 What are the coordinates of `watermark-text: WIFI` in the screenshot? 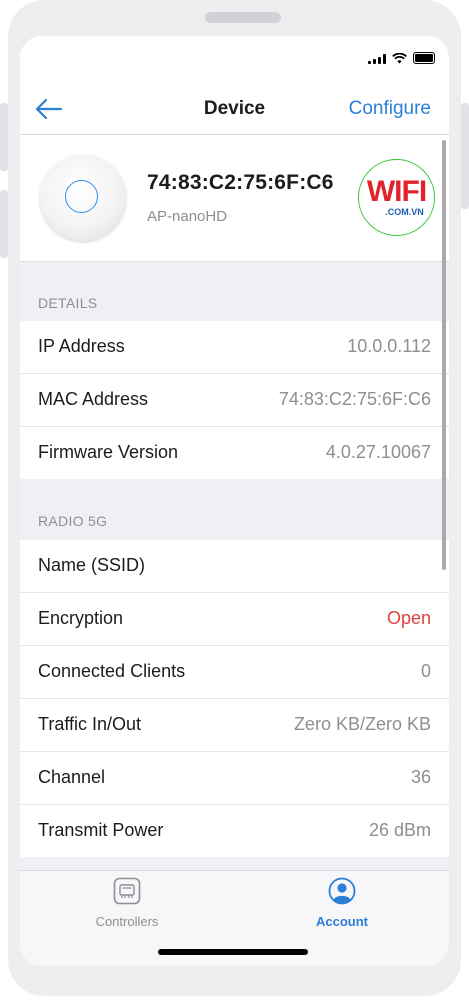 It's located at (396, 191).